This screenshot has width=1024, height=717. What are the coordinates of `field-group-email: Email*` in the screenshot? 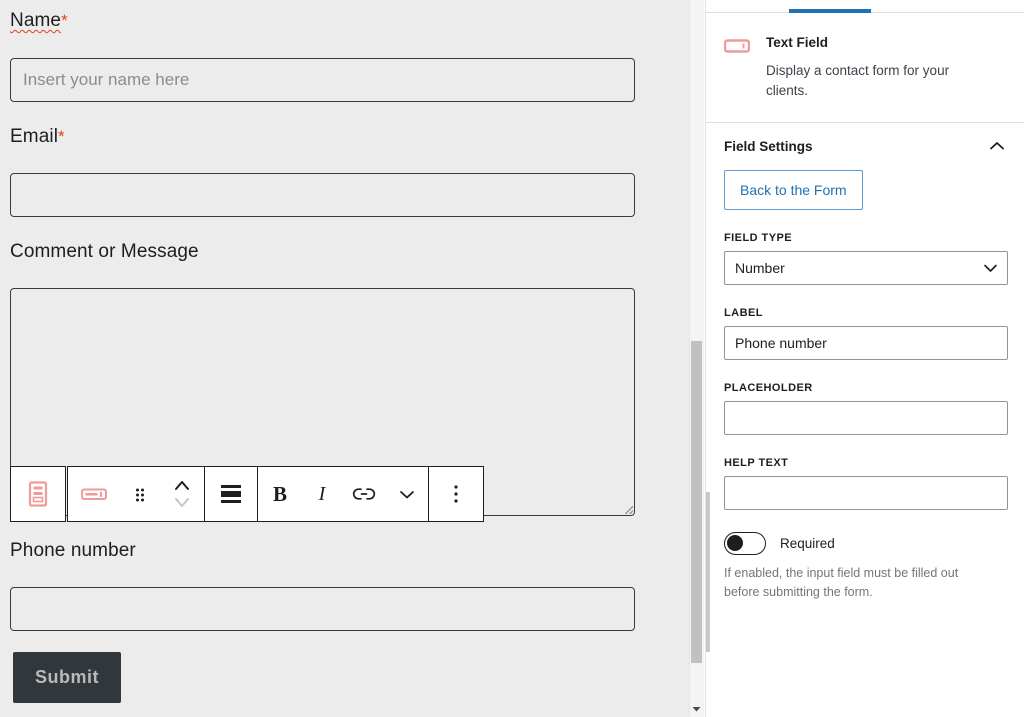 It's located at (37, 137).